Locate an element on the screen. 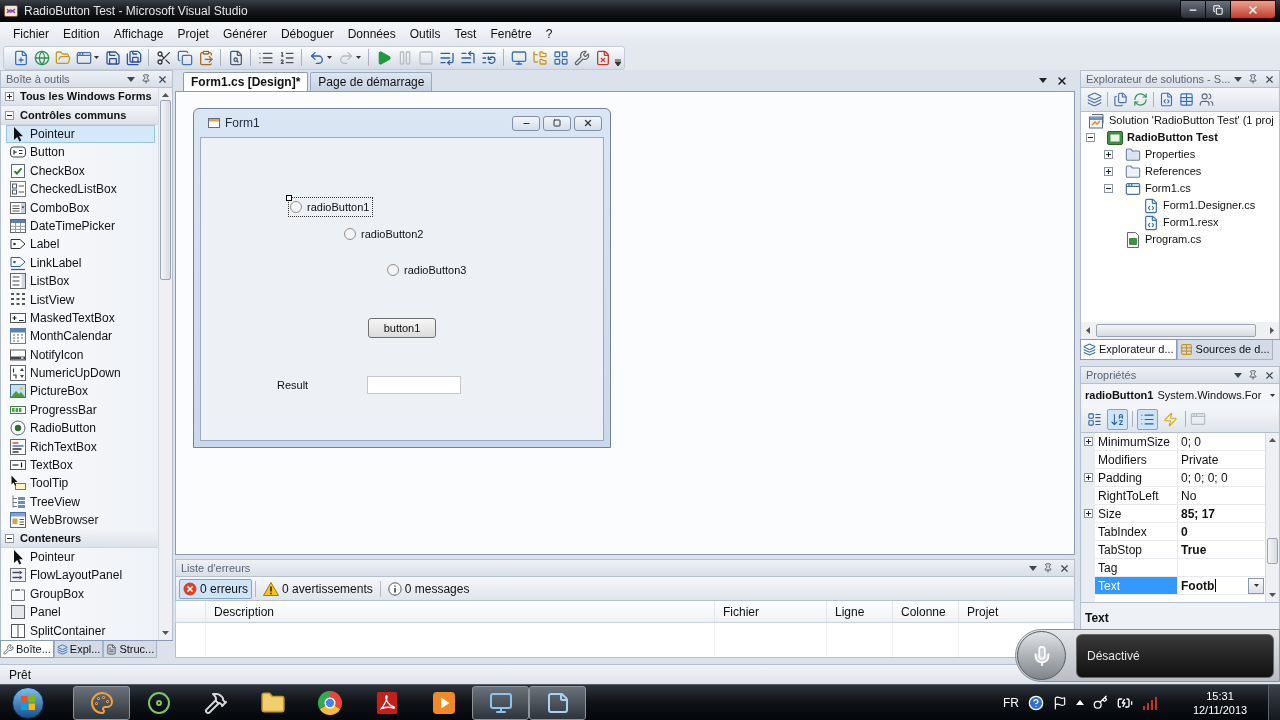 This screenshot has width=1280, height=720. property-value: No is located at coordinates (1221, 495).